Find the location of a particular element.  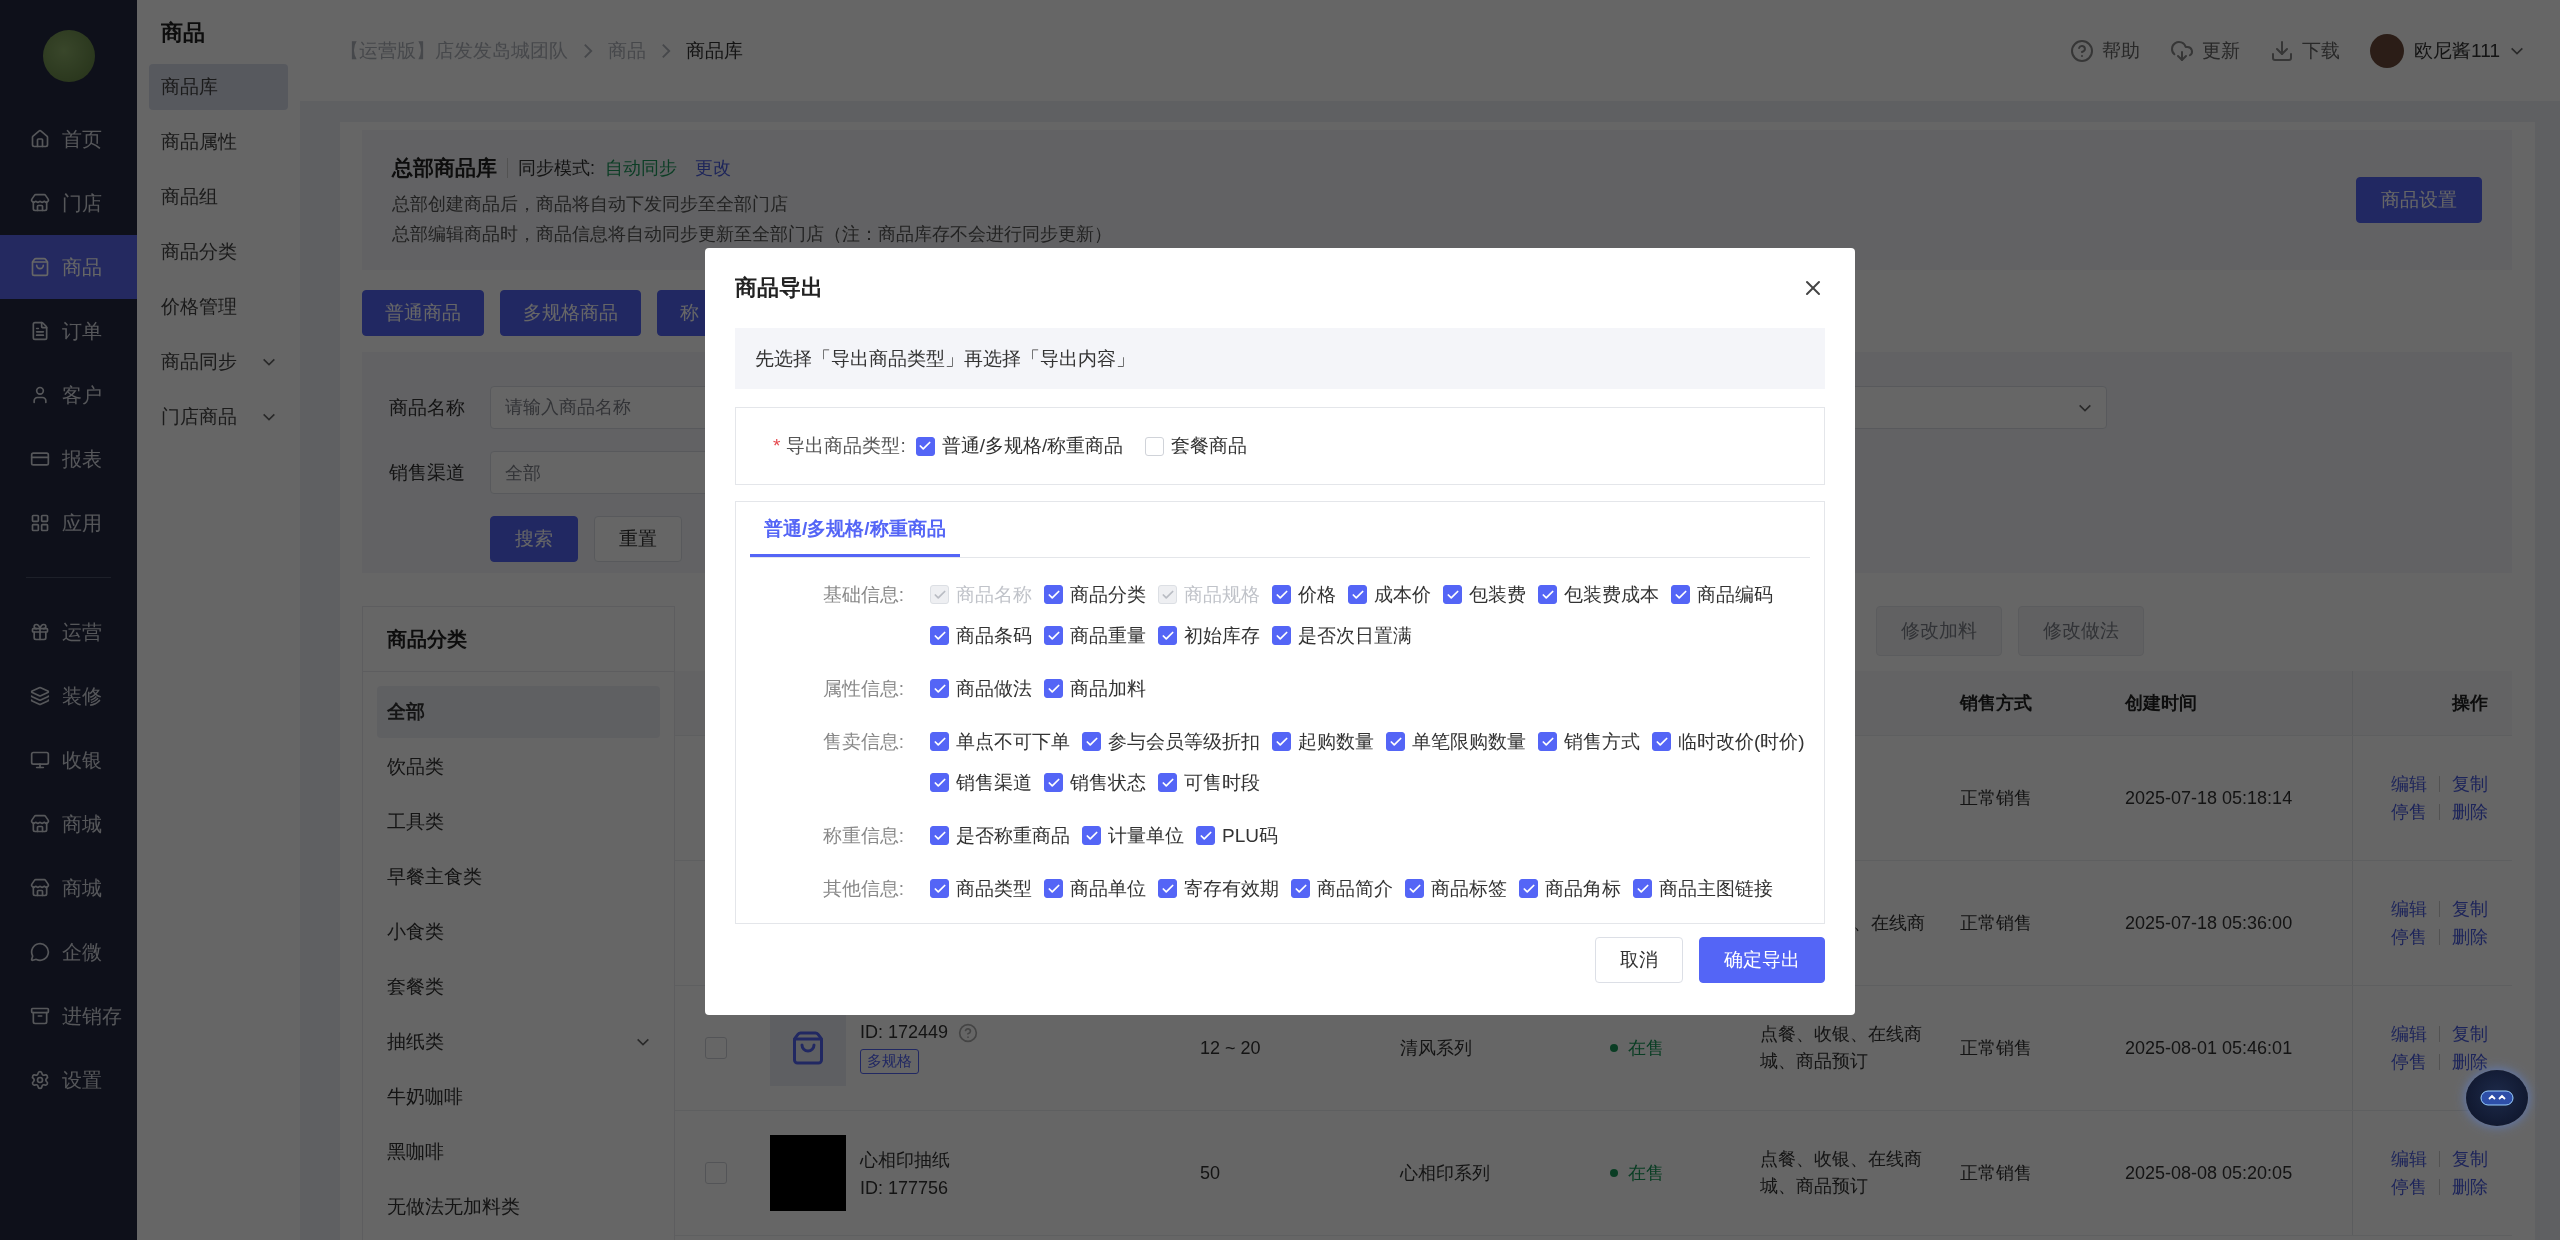

category-item: 牛奶咖啡 is located at coordinates (518, 1097).